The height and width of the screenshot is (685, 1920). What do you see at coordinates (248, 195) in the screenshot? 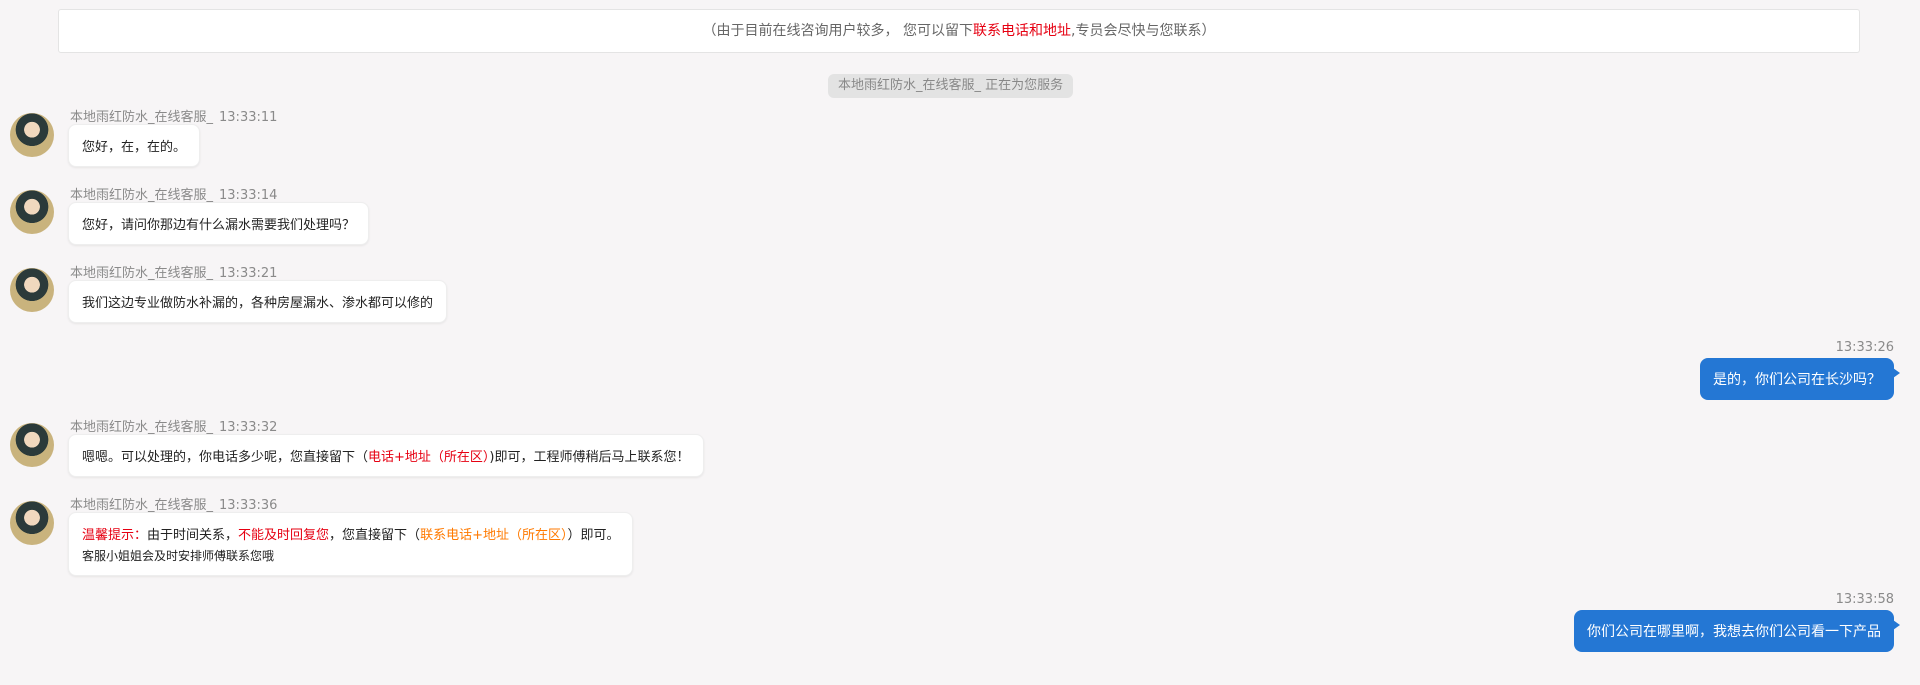
I see `message-time: 13:33:14` at bounding box center [248, 195].